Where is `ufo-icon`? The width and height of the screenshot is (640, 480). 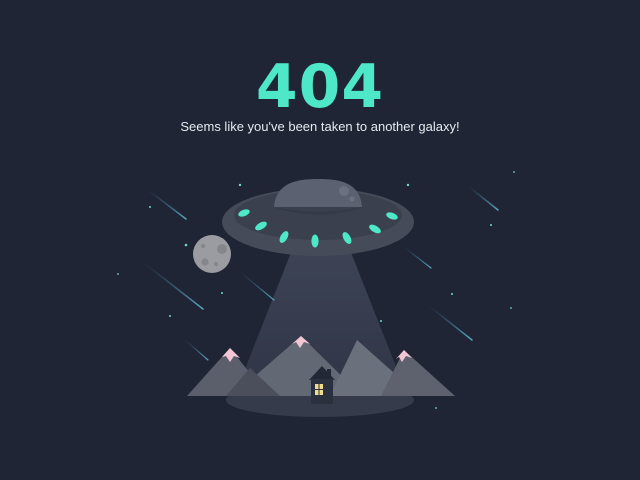 ufo-icon is located at coordinates (318, 217).